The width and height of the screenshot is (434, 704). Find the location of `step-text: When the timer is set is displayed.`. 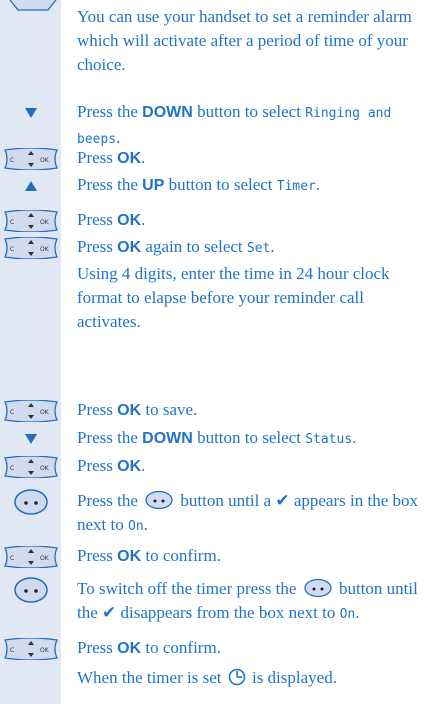

step-text: When the timer is set is displayed. is located at coordinates (252, 678).